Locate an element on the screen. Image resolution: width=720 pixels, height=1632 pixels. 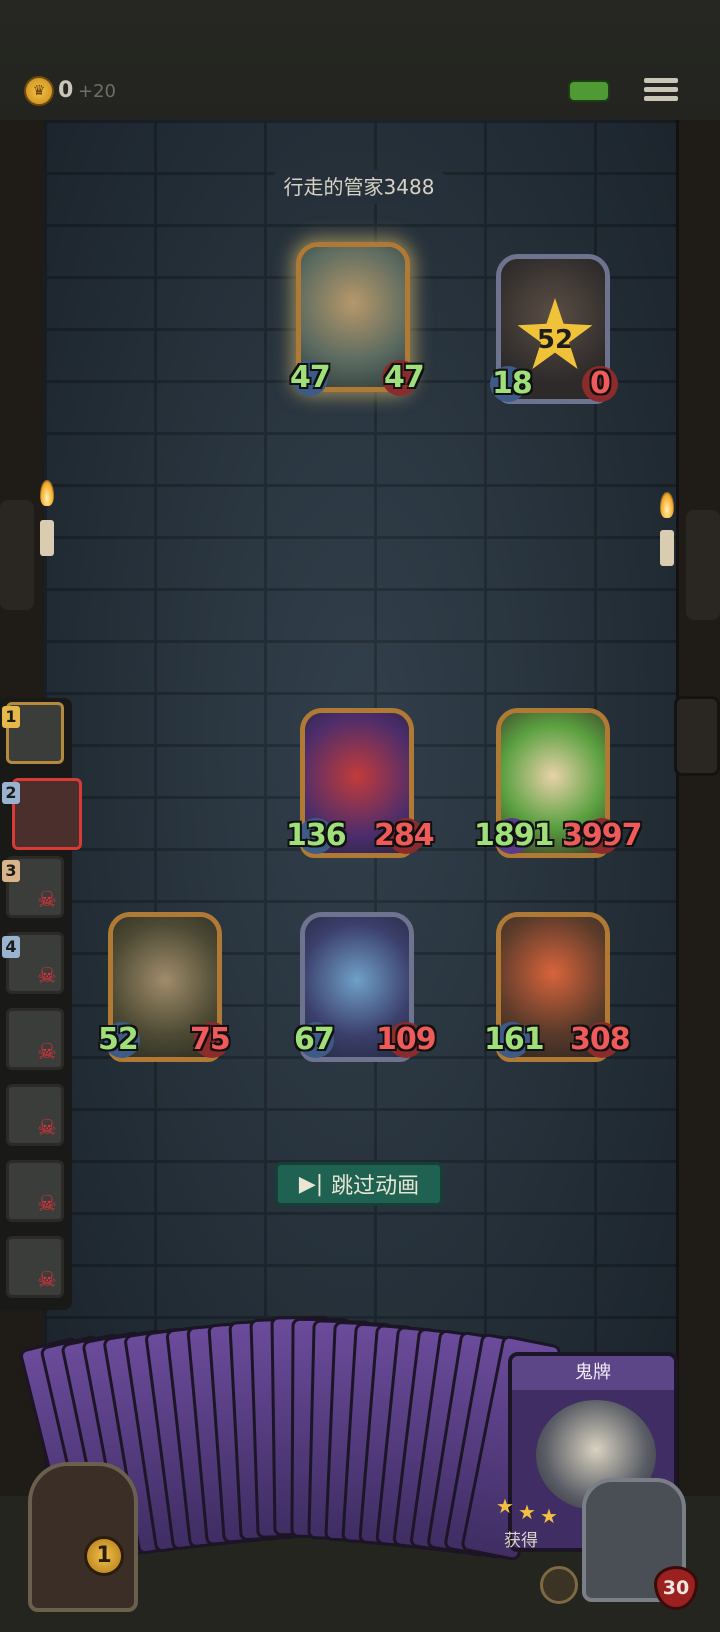
featured-card-title: 鬼牌 is located at coordinates (593, 1373).